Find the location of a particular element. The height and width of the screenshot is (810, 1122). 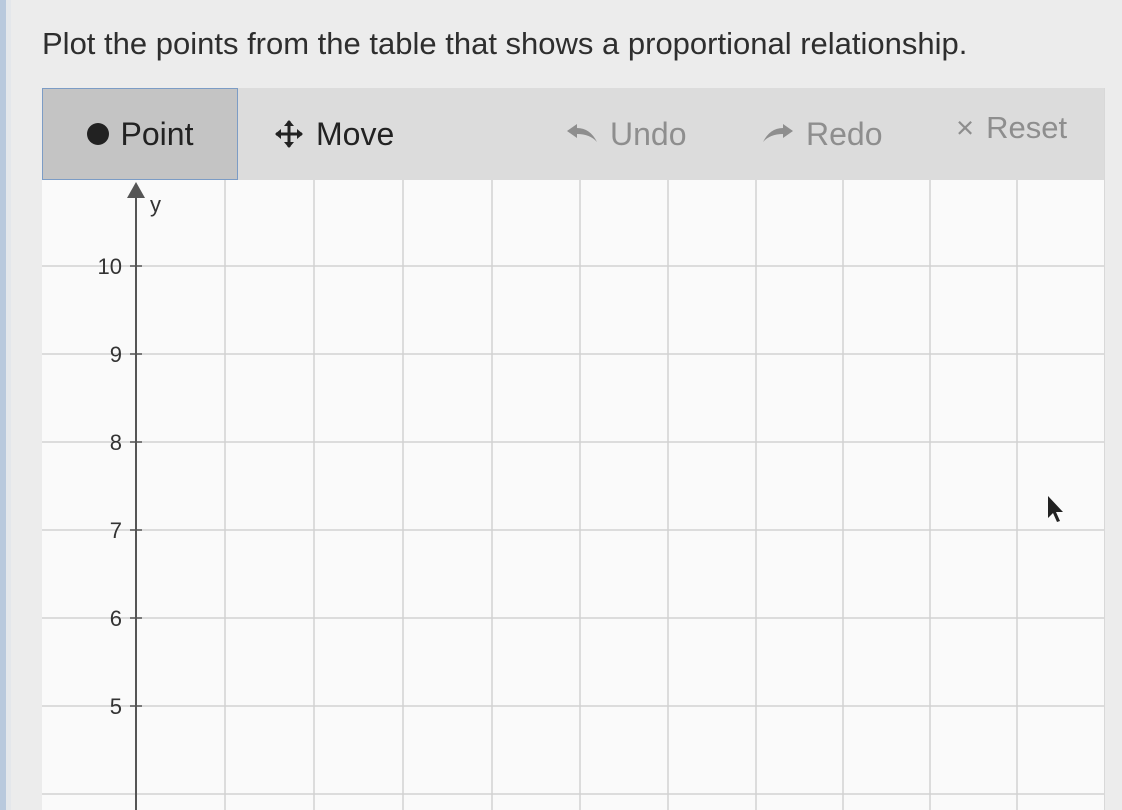

y-tick-label: 9 is located at coordinates (116, 354).